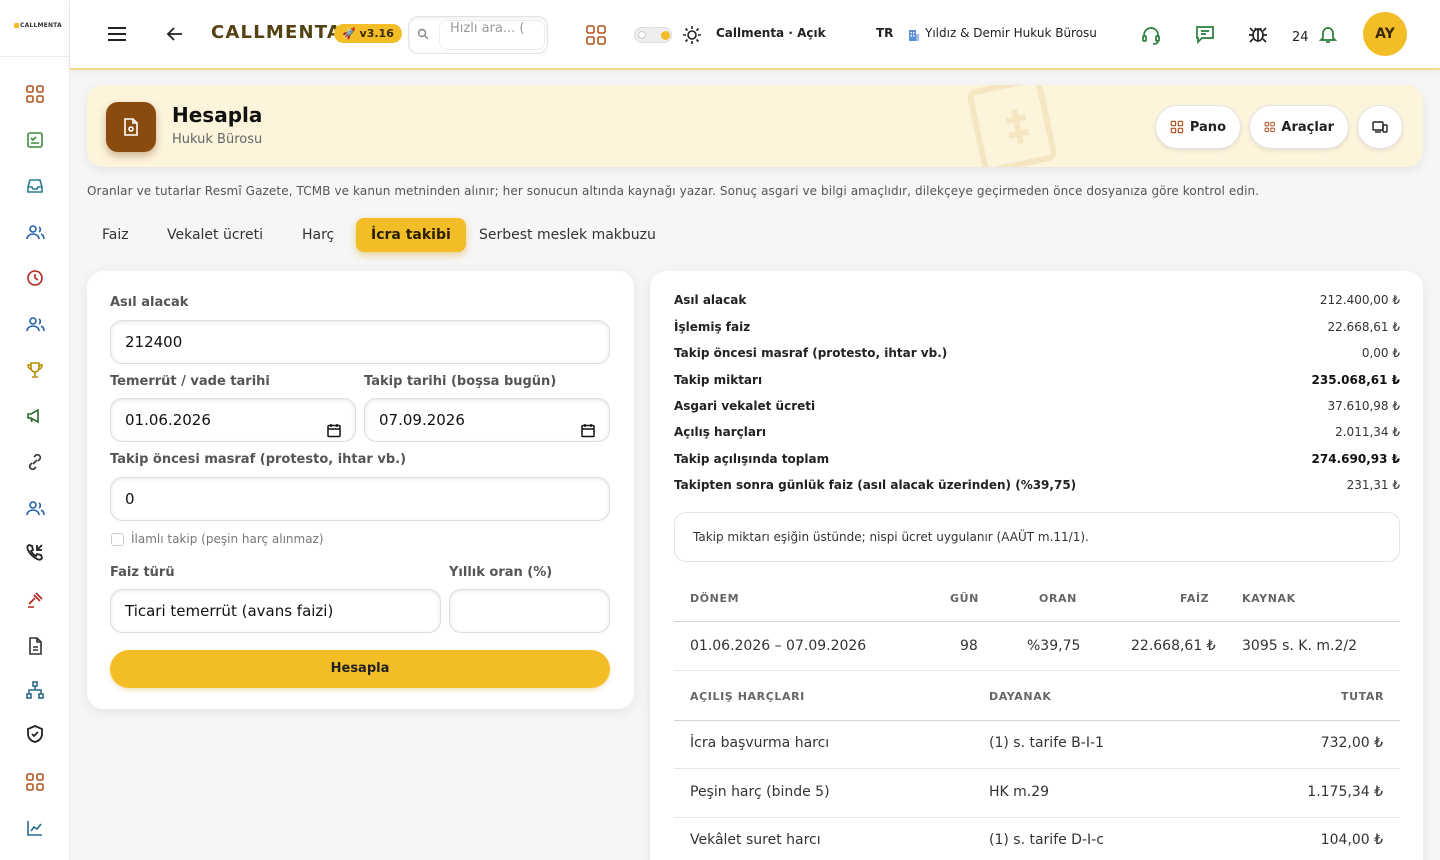  Describe the element at coordinates (35, 462) in the screenshot. I see `link-icon` at that location.